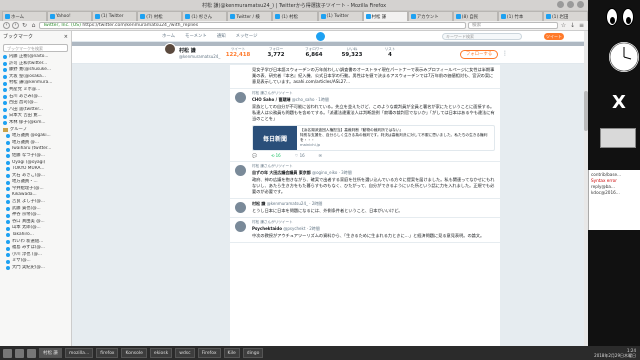  I want to click on profile-name: 村松 謙, so click(187, 50).